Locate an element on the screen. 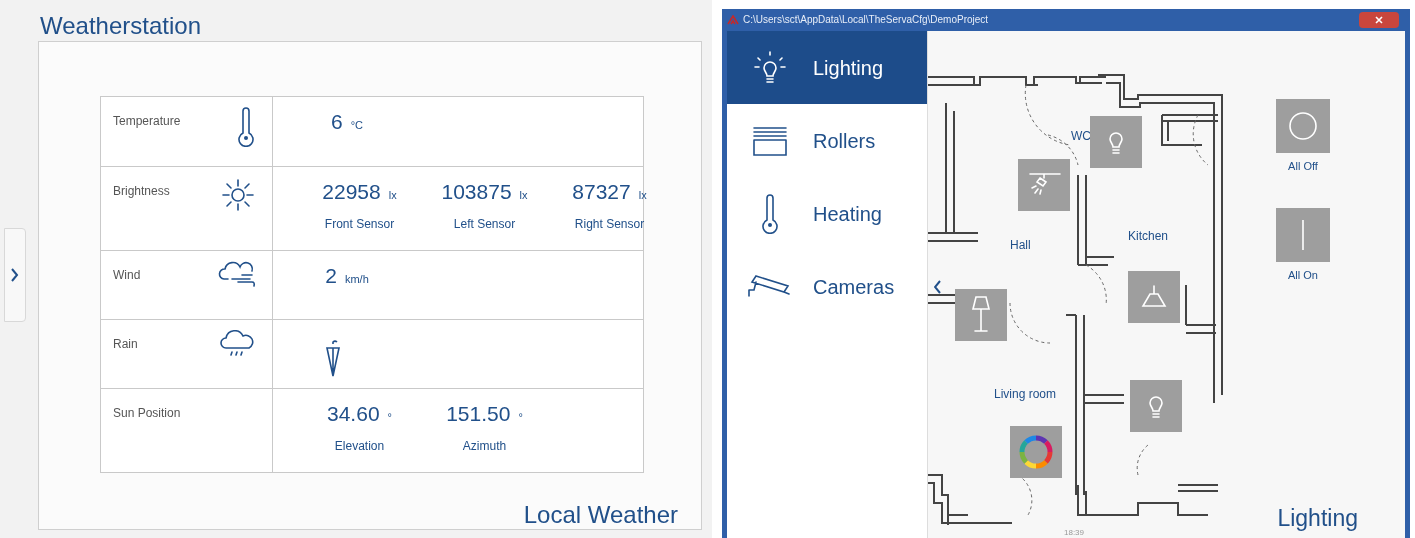 Image resolution: width=1415 pixels, height=538 pixels. row-label: Sun Position is located at coordinates (147, 414).